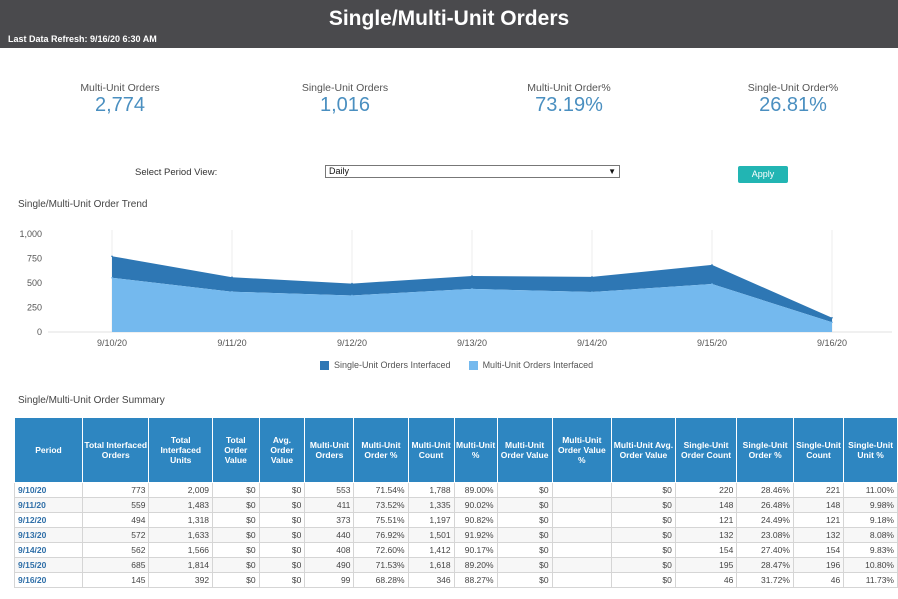 Image resolution: width=898 pixels, height=599 pixels. I want to click on table-cell: 132, so click(818, 535).